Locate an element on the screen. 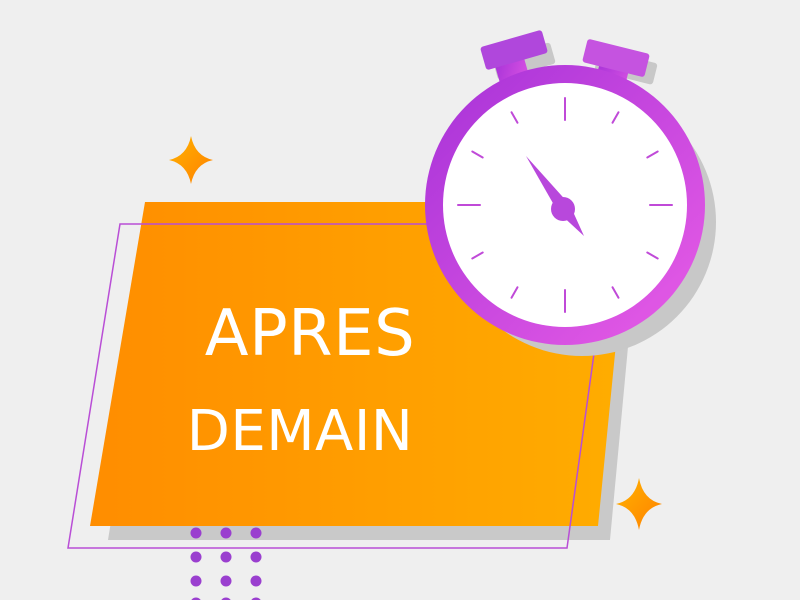 The image size is (800, 600). headline-line-2: DEMAIN is located at coordinates (300, 431).